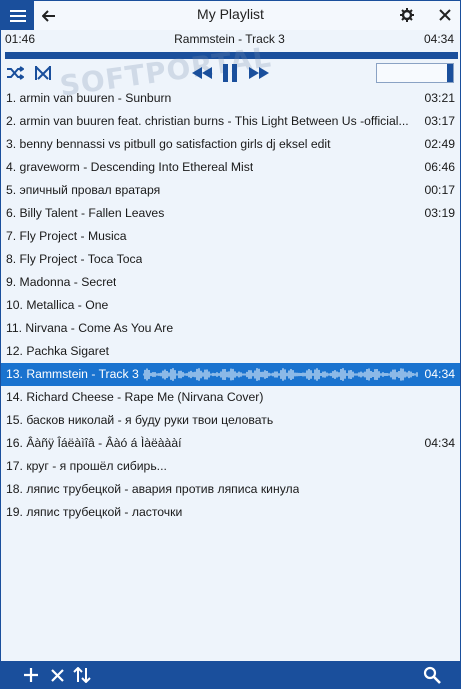  I want to click on close-button, so click(445, 15).